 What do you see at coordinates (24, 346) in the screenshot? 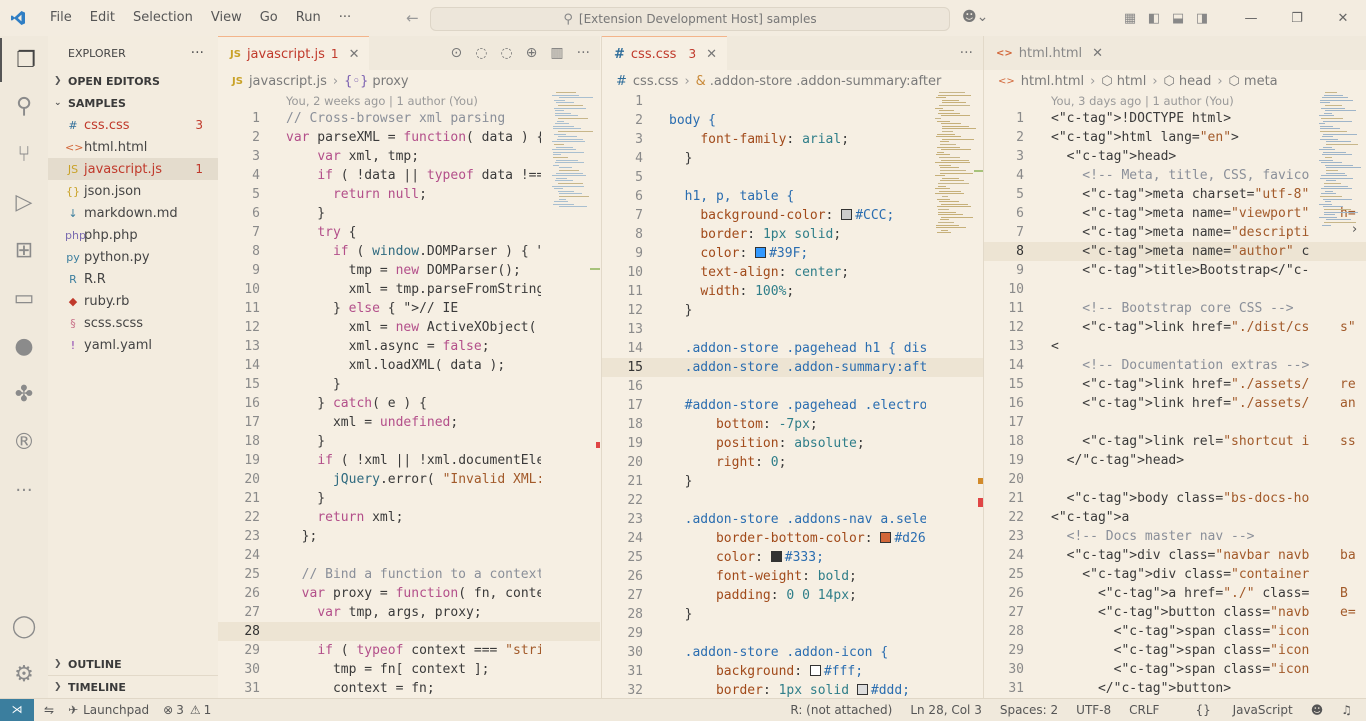
I see `github-icon: ●` at bounding box center [24, 346].